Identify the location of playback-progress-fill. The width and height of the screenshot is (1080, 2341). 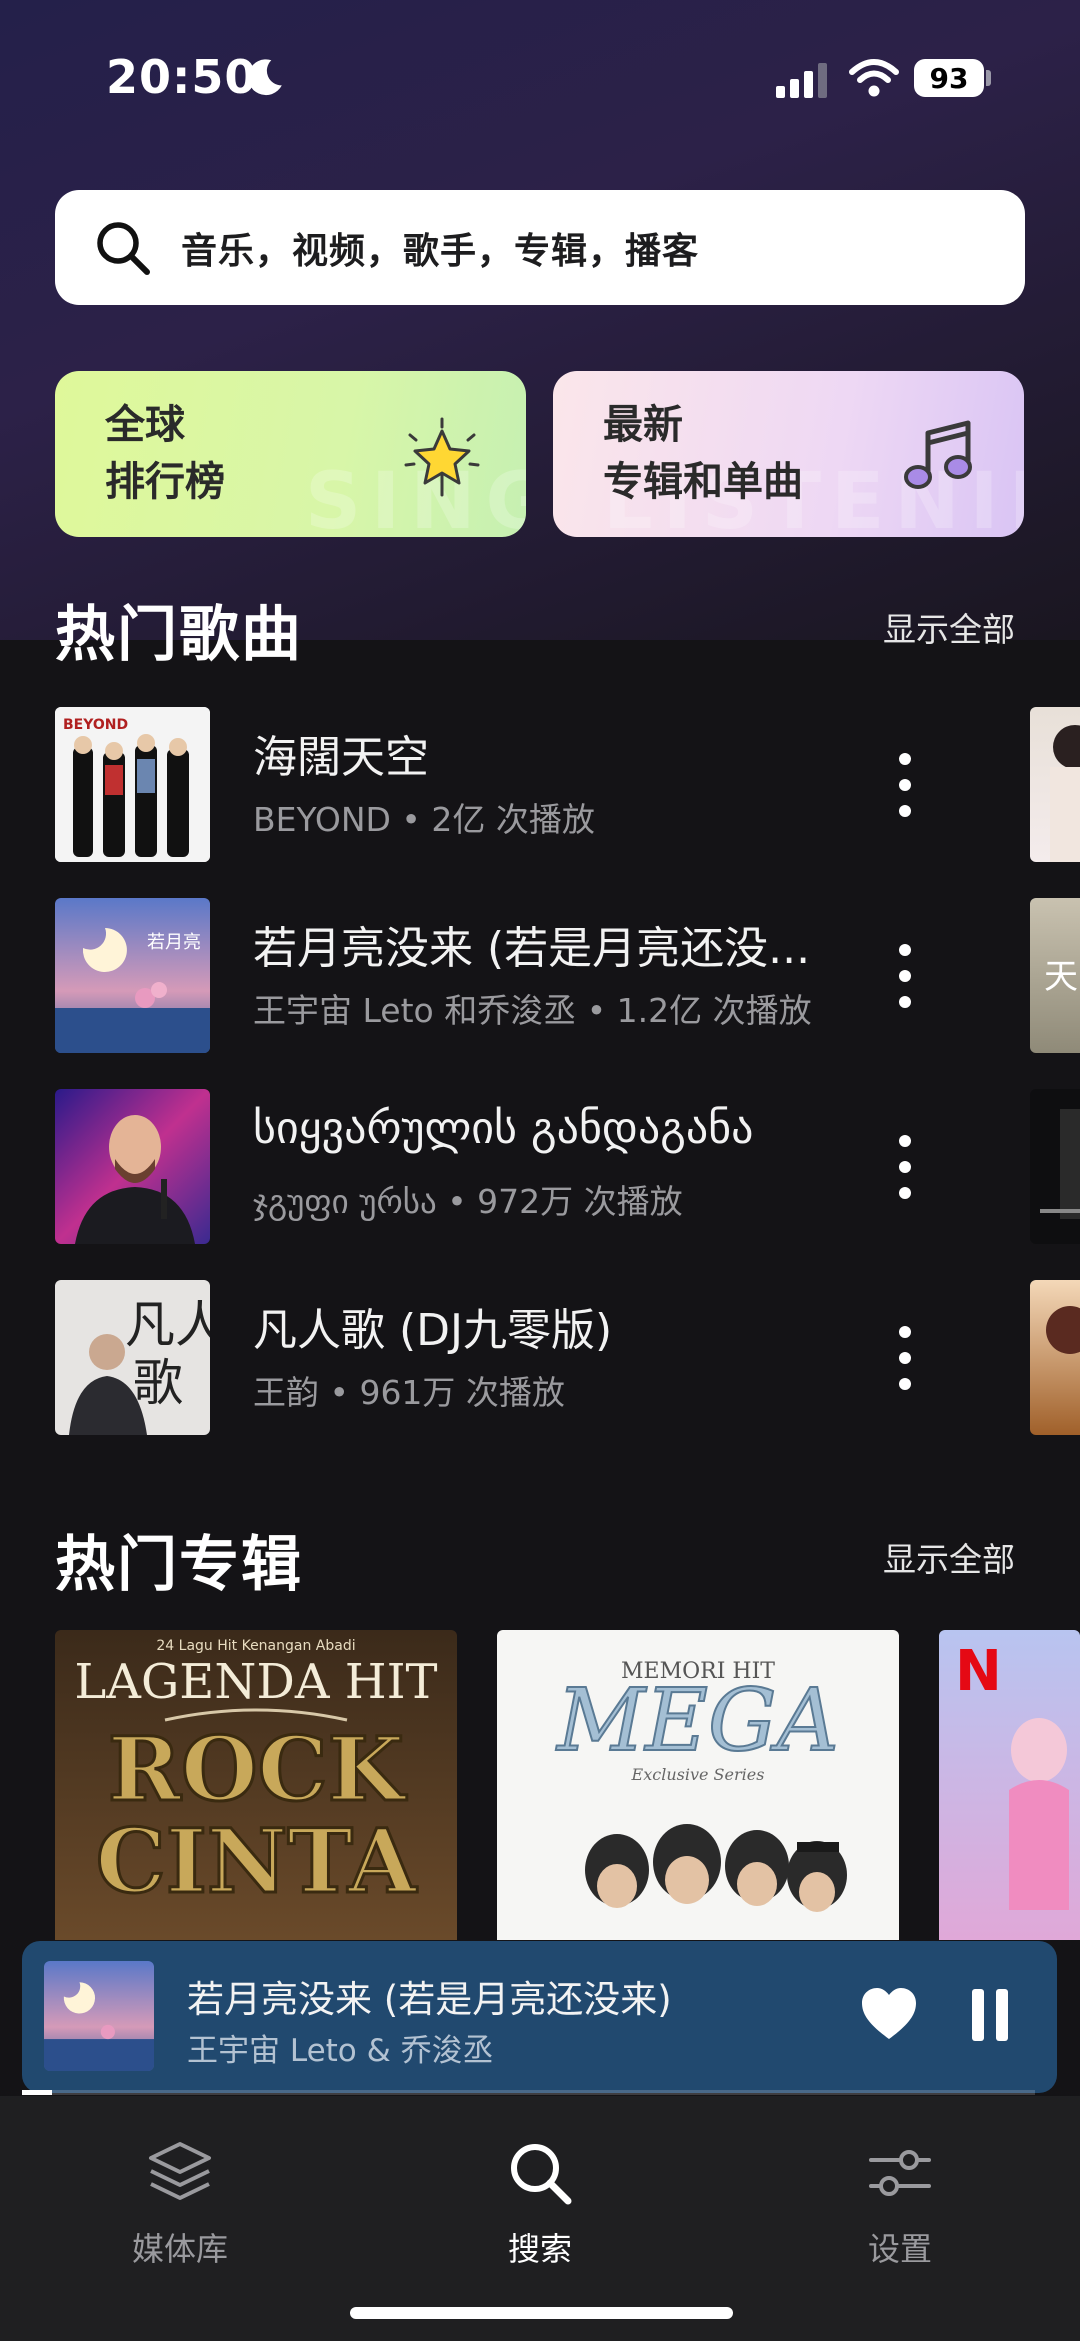
(37, 2092).